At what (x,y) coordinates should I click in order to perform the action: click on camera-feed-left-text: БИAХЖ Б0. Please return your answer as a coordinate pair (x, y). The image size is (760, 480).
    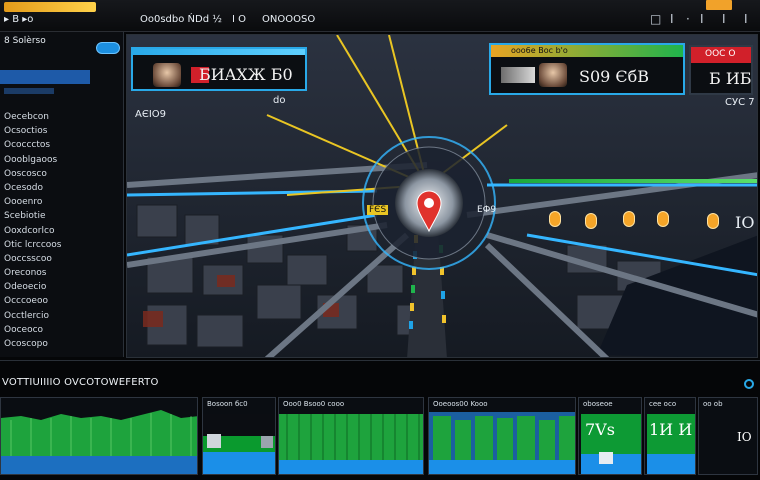
    Looking at the image, I should click on (246, 74).